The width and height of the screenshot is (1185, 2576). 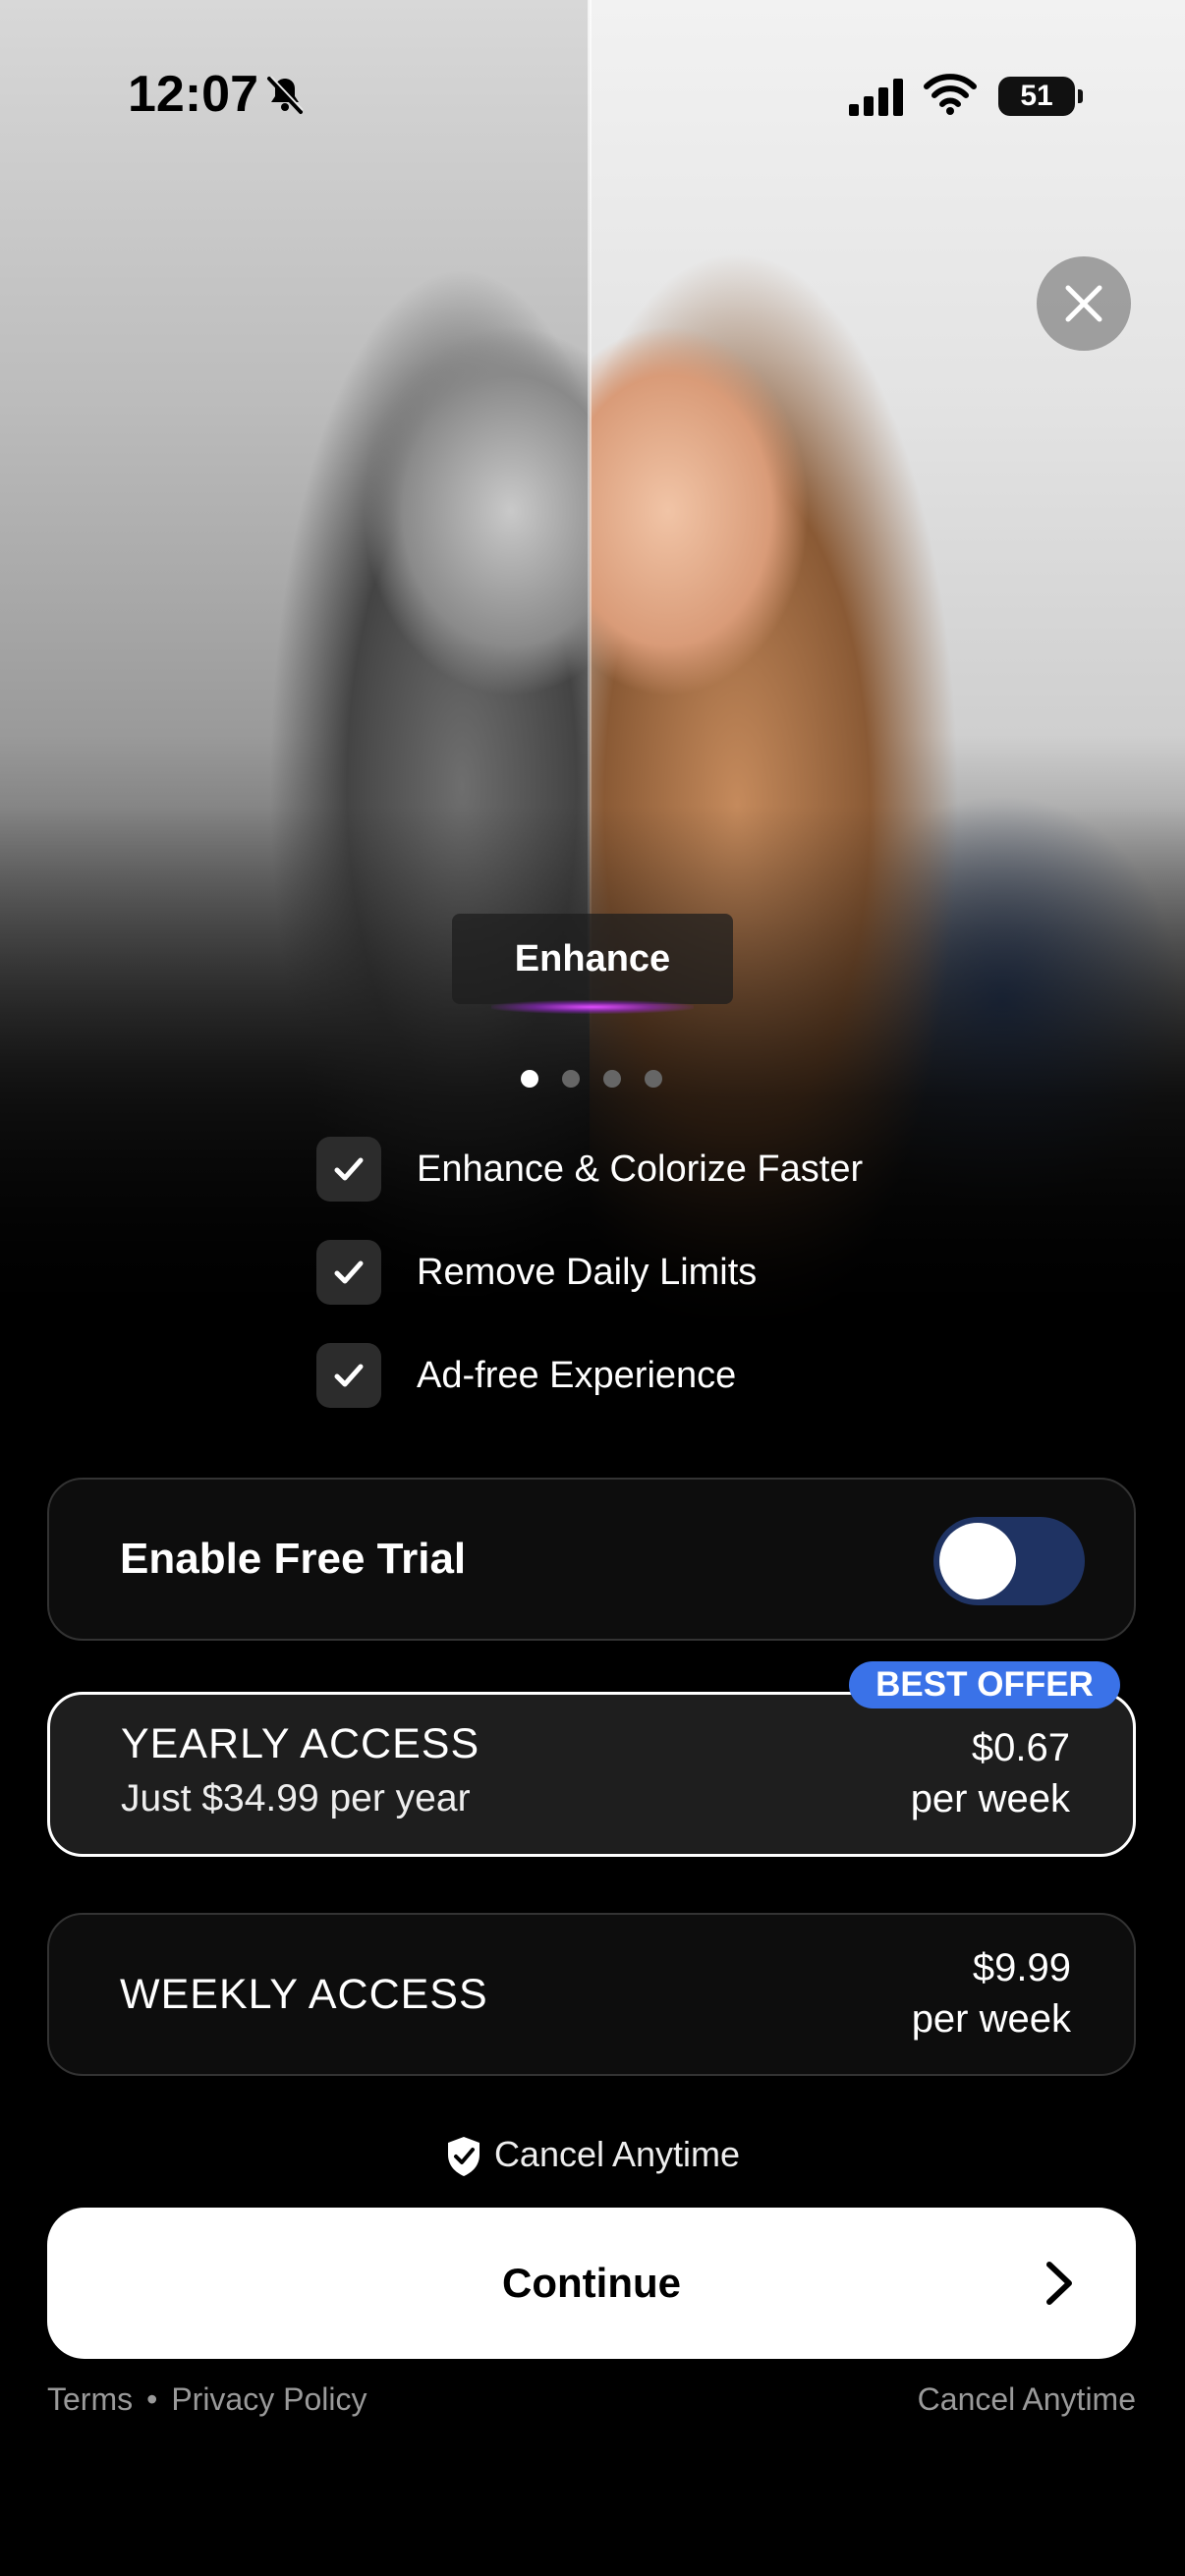 I want to click on free-trial-label: Enable Free Trial, so click(x=293, y=1559).